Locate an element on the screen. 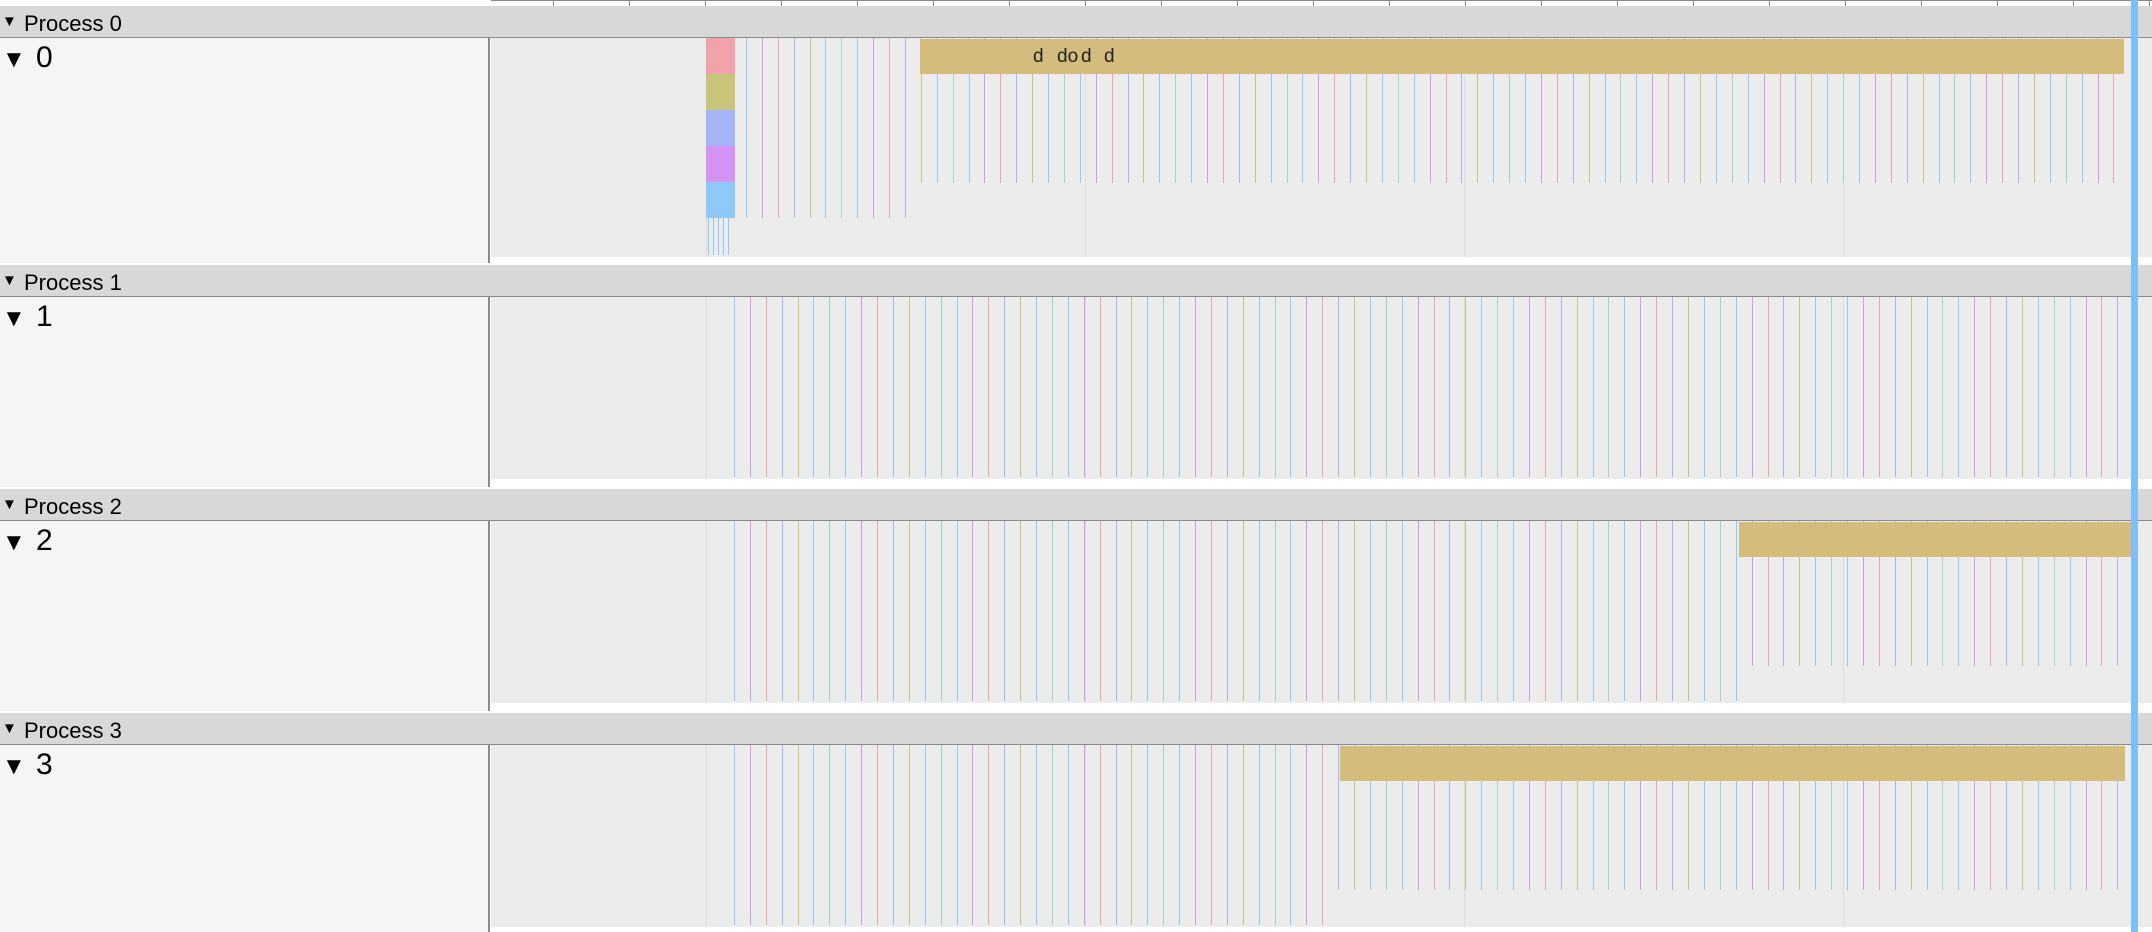  thread-0-label: 0 is located at coordinates (44, 57).